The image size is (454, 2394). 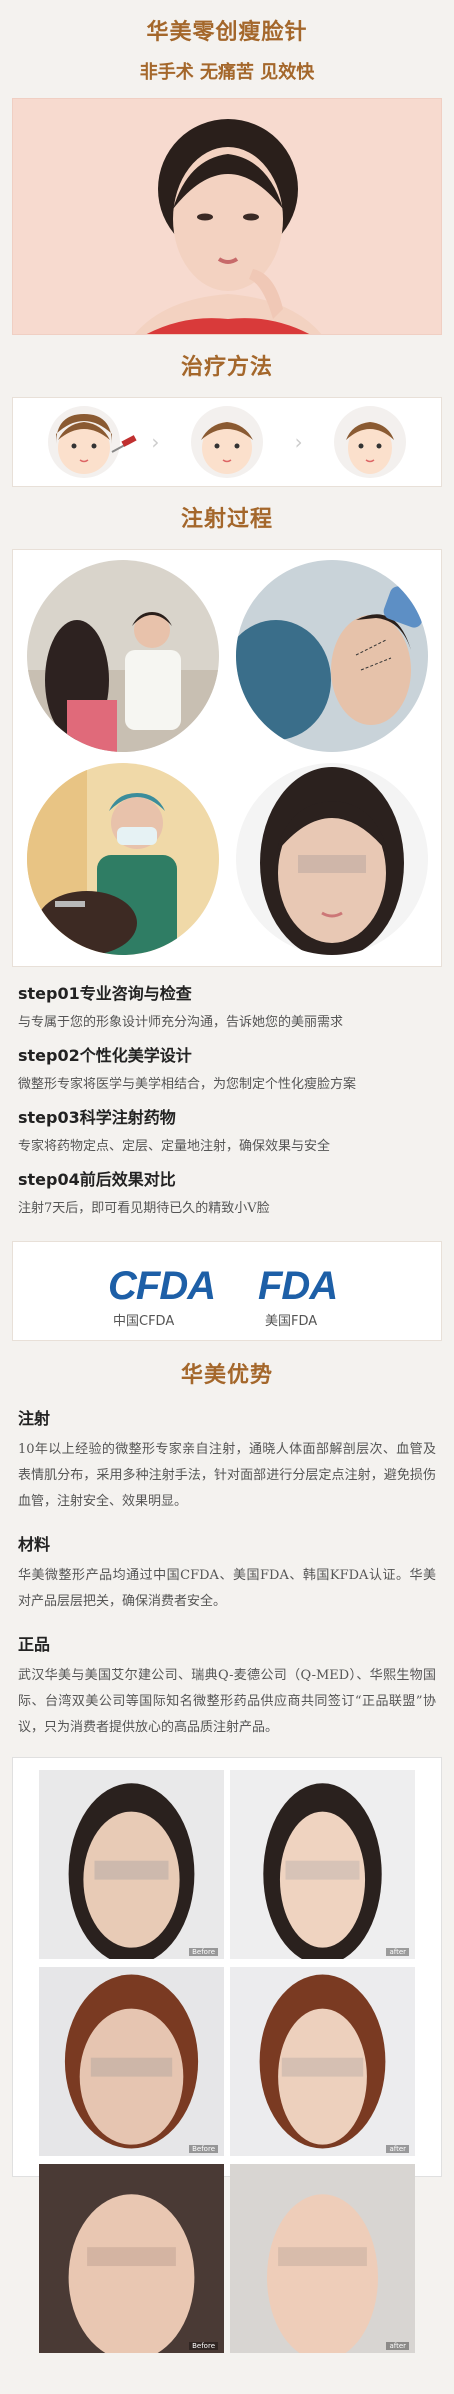 I want to click on face-before-icon, so click(x=92, y=442).